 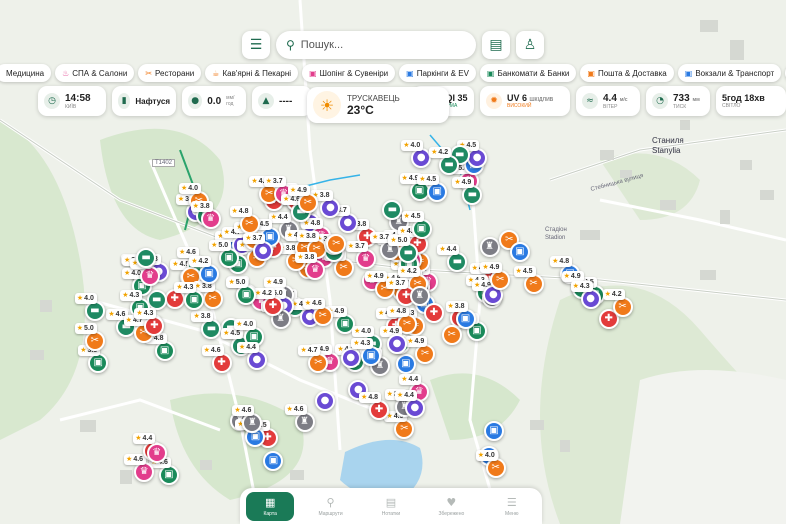 I want to click on nav-icon: ▦, so click(x=270, y=502).